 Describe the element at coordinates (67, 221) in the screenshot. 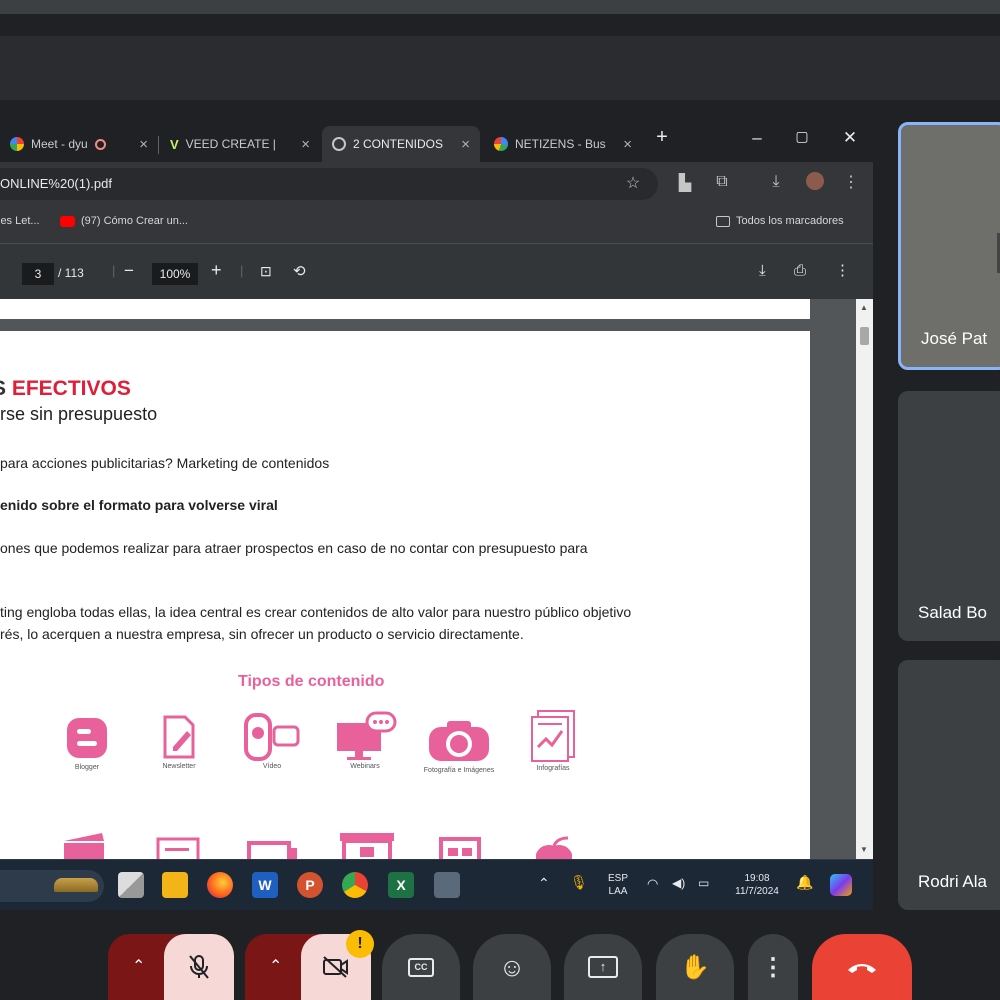

I see `youtube-icon` at that location.